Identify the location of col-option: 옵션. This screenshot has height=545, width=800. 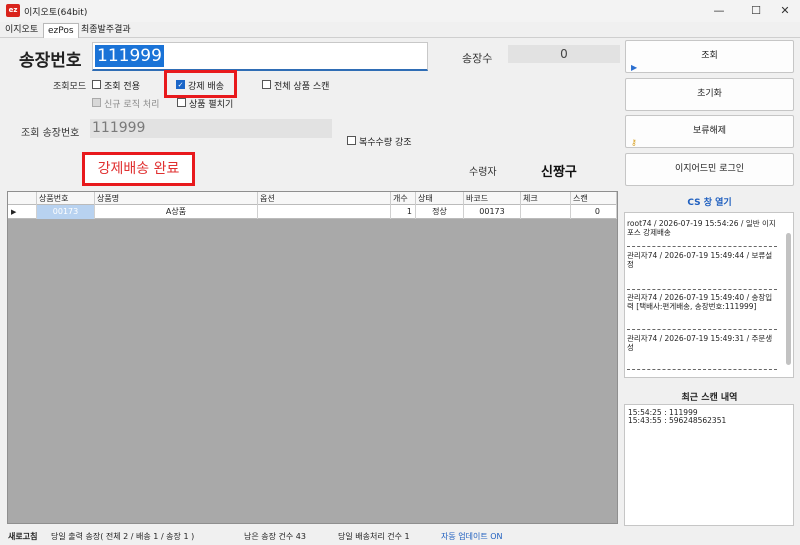
(324, 198).